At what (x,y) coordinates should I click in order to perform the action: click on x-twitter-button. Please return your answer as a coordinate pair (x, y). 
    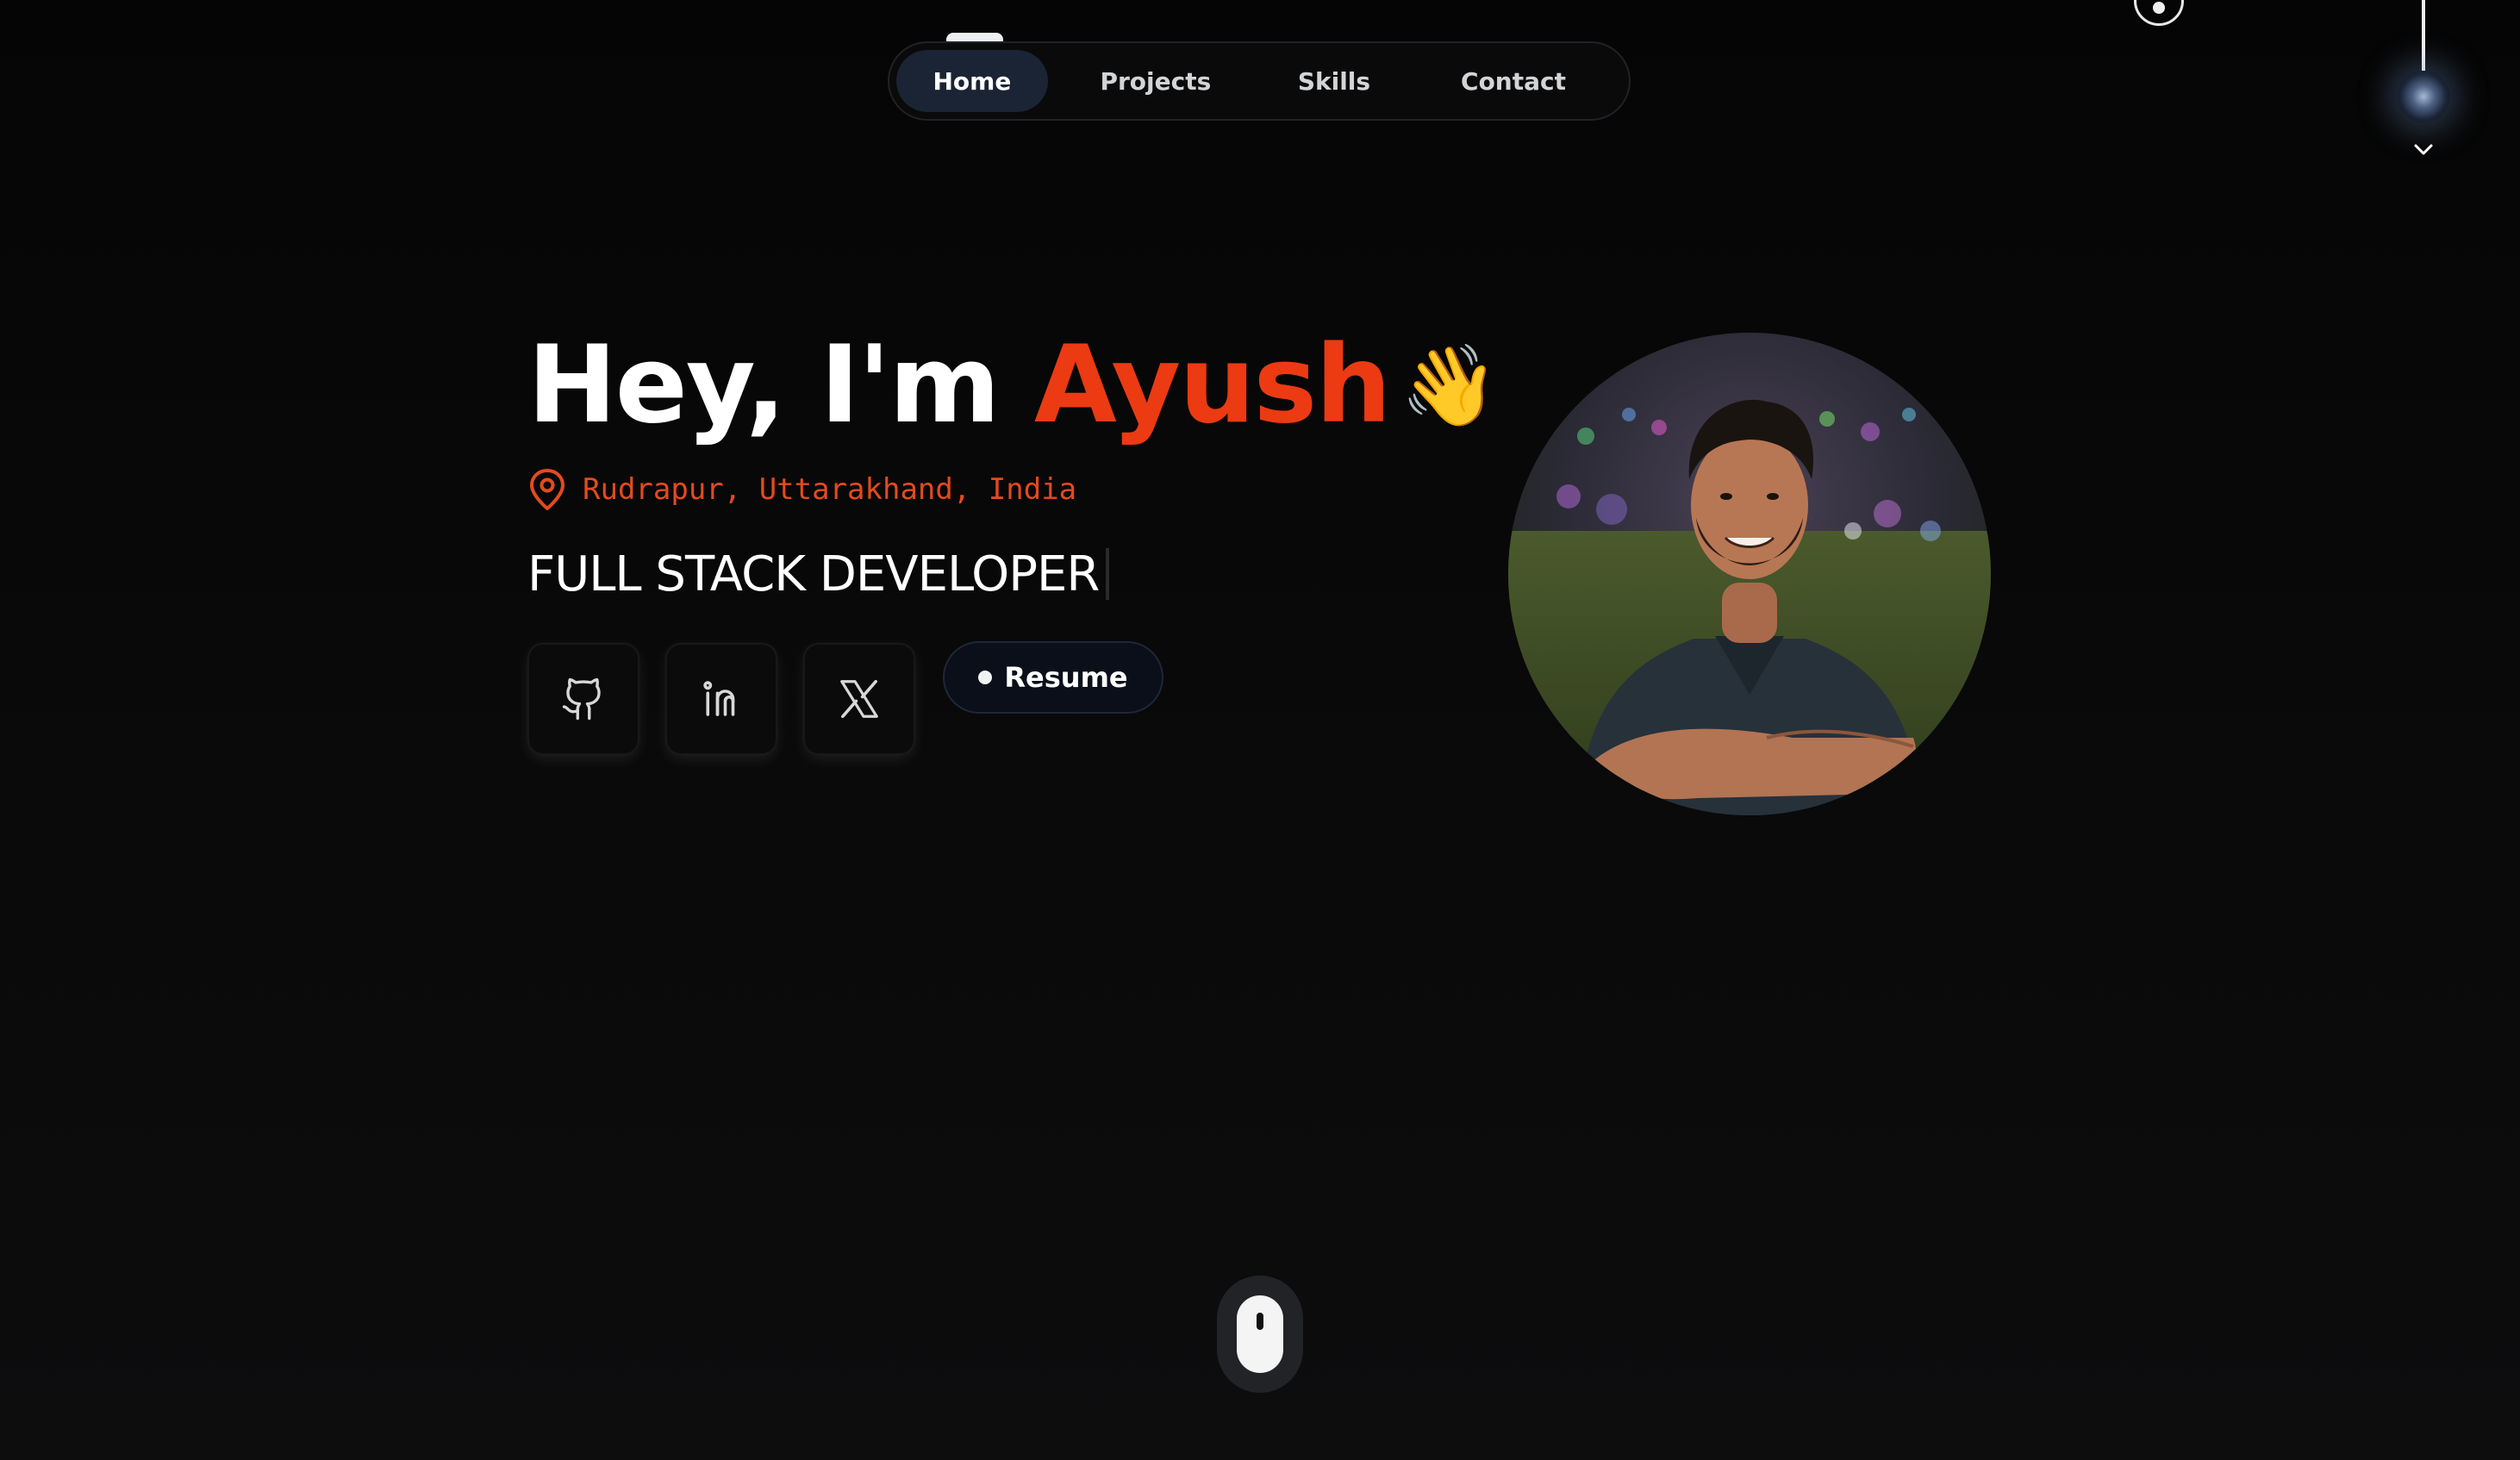
    Looking at the image, I should click on (859, 699).